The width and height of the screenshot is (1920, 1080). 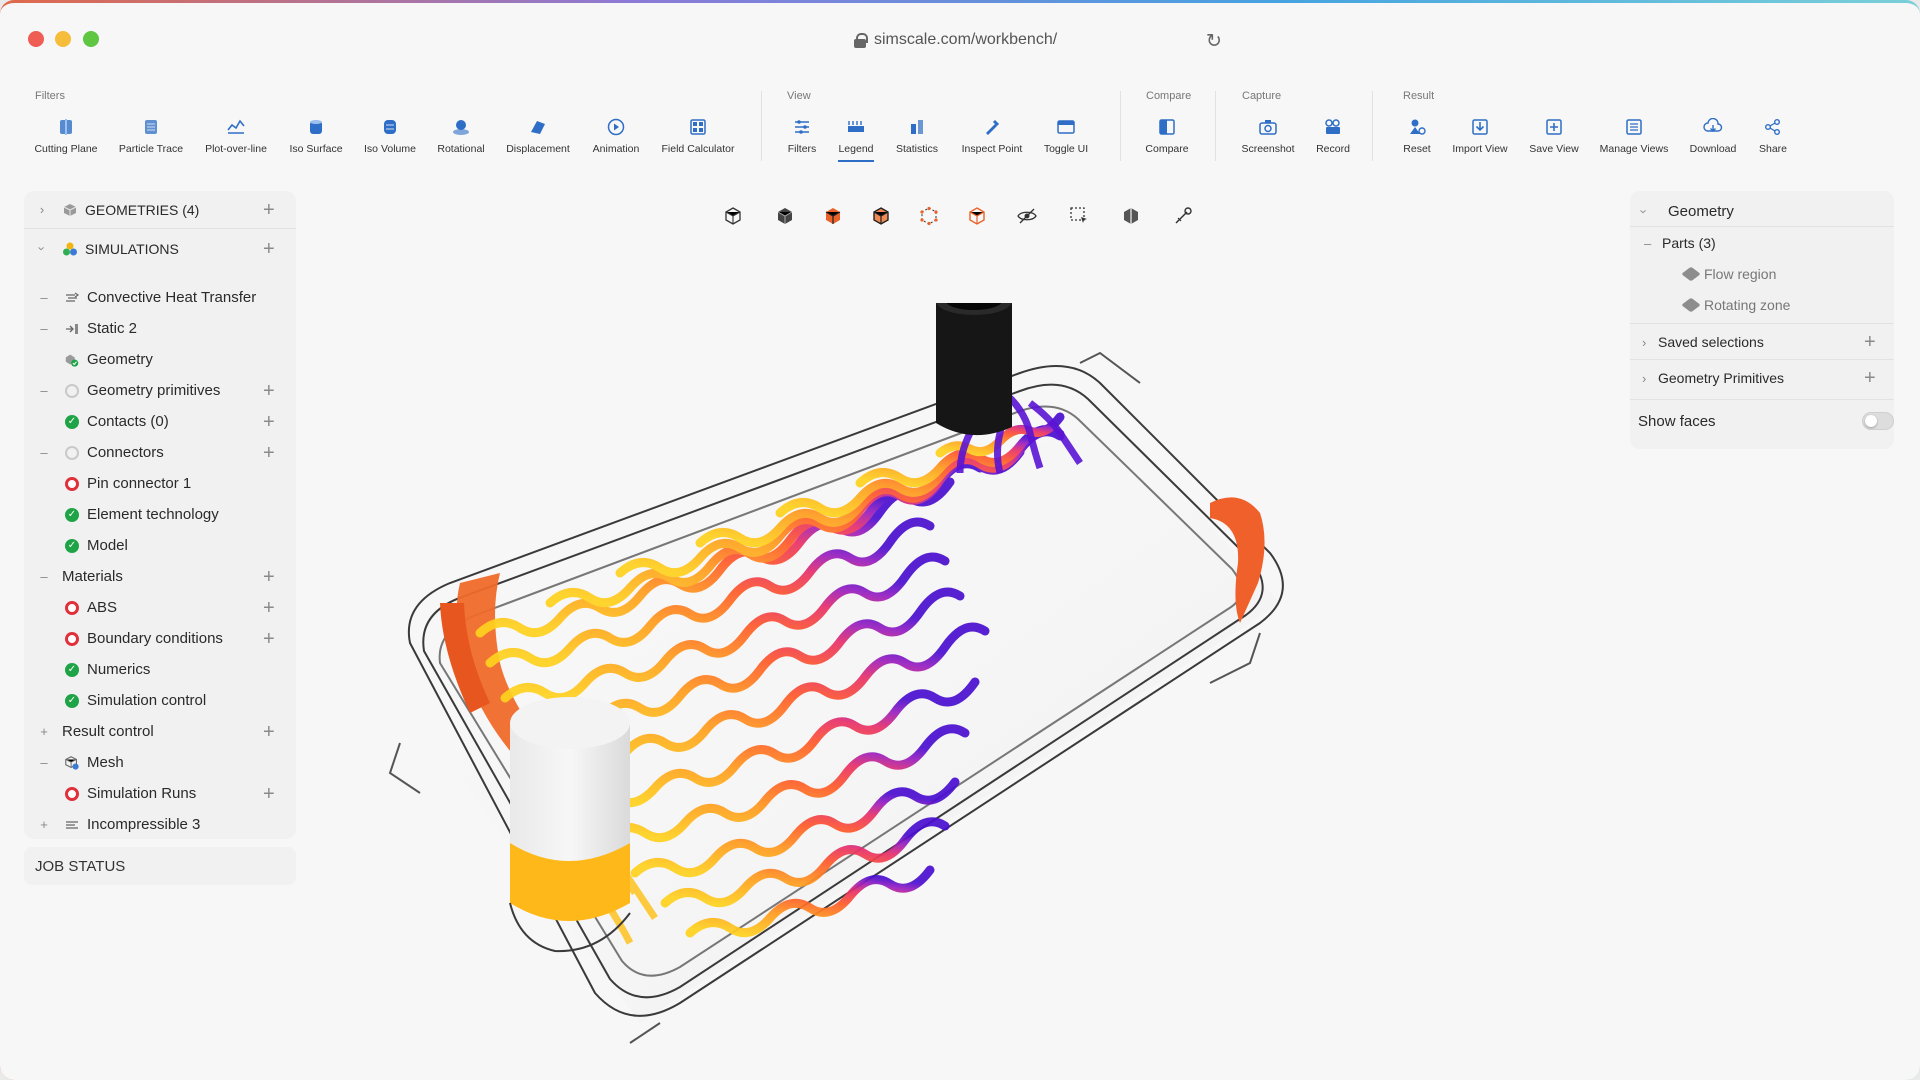 What do you see at coordinates (316, 149) in the screenshot?
I see `button-label: Iso Surface` at bounding box center [316, 149].